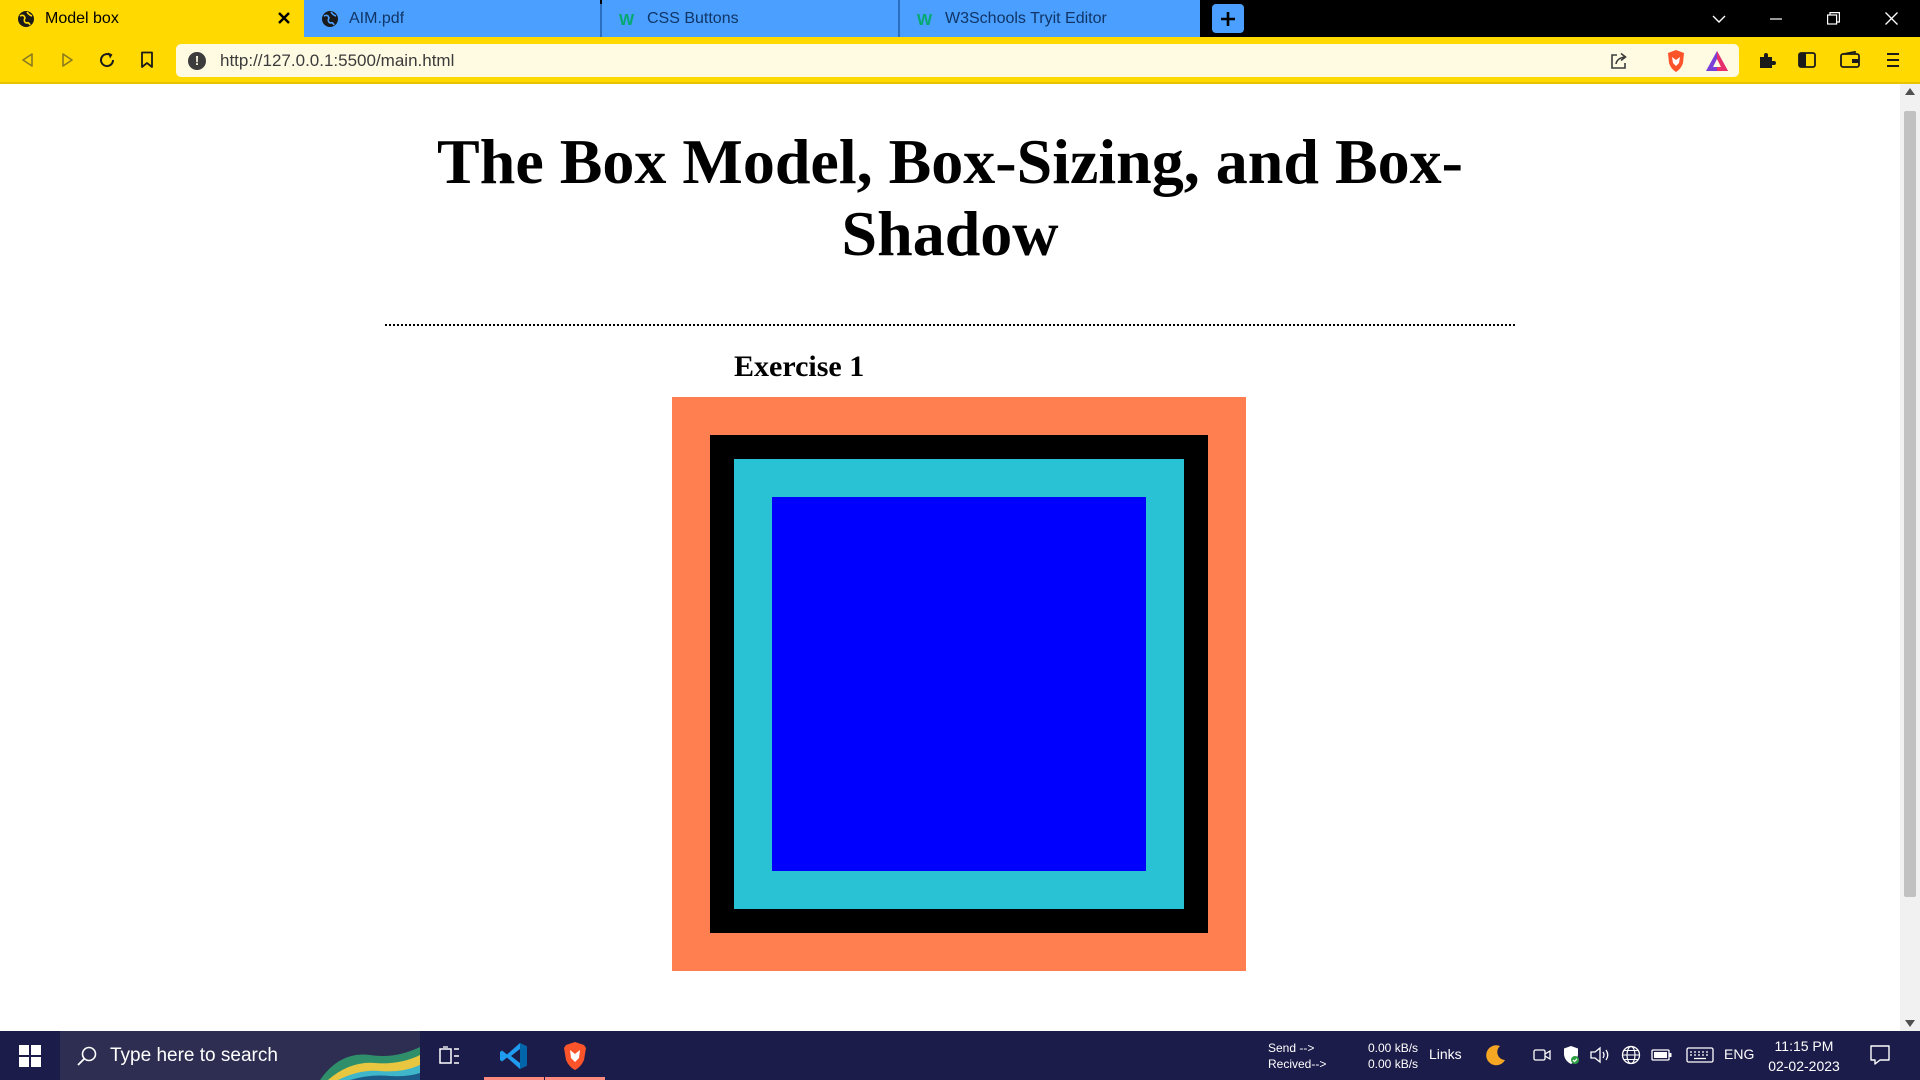  What do you see at coordinates (1393, 1056) in the screenshot?
I see `network-values: 0.00 kB/s 0.00 kB/s` at bounding box center [1393, 1056].